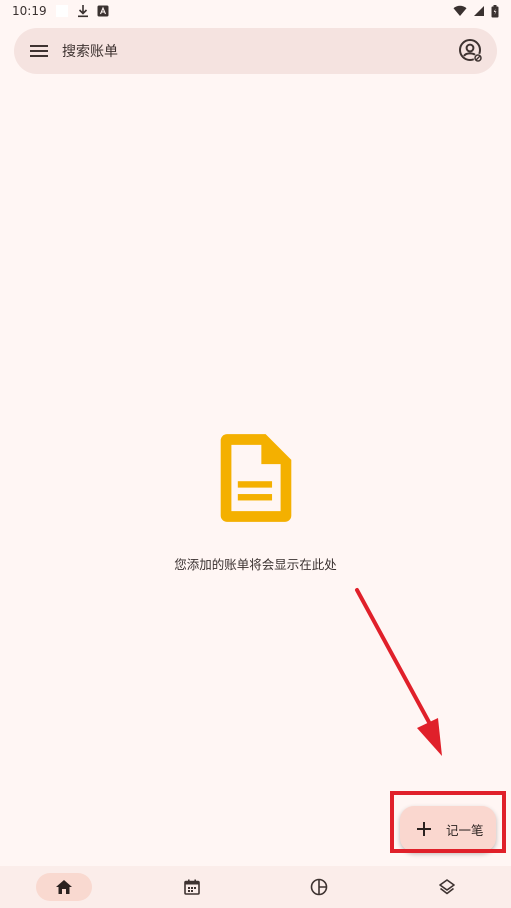 The width and height of the screenshot is (511, 908). What do you see at coordinates (29, 11) in the screenshot?
I see `status-time: 10:19` at bounding box center [29, 11].